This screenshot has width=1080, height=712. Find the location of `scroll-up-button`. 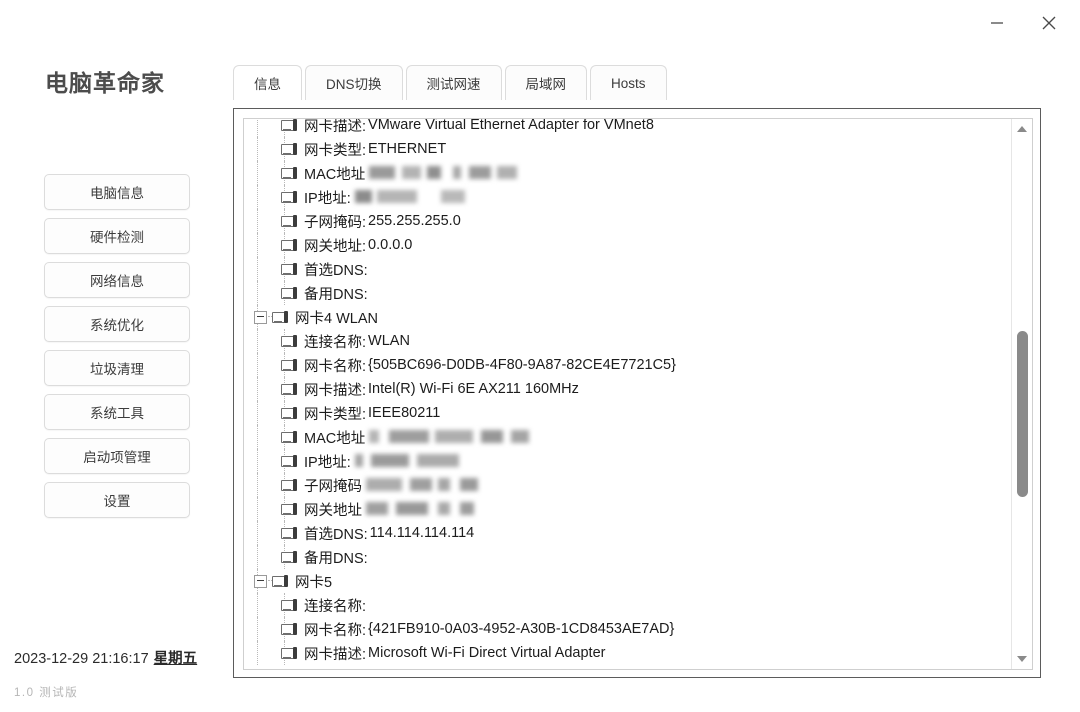

scroll-up-button is located at coordinates (1022, 129).